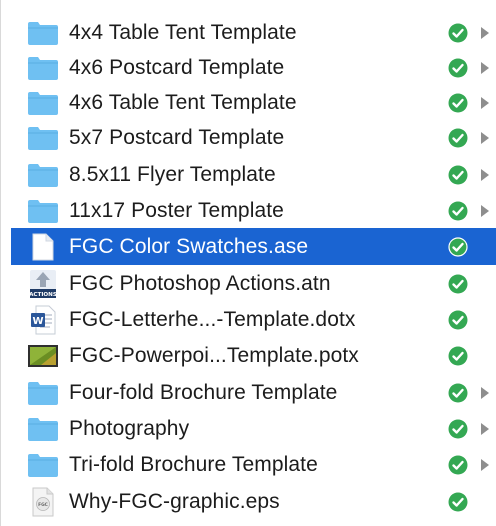 The height and width of the screenshot is (526, 496). I want to click on file-name: Four-fold Brochure Template, so click(203, 392).